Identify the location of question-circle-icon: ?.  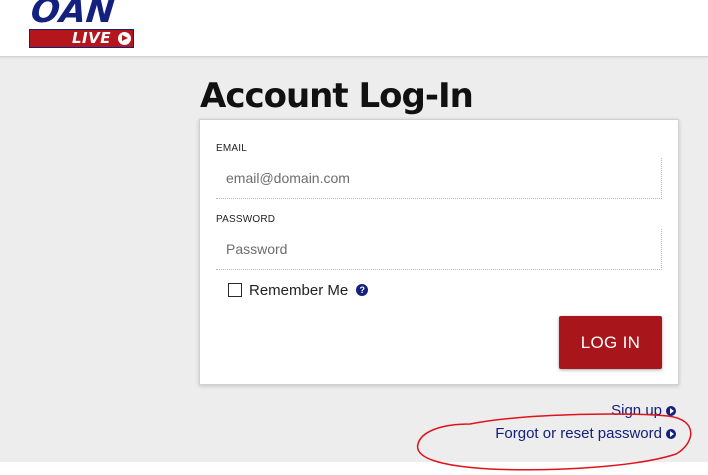
(362, 290).